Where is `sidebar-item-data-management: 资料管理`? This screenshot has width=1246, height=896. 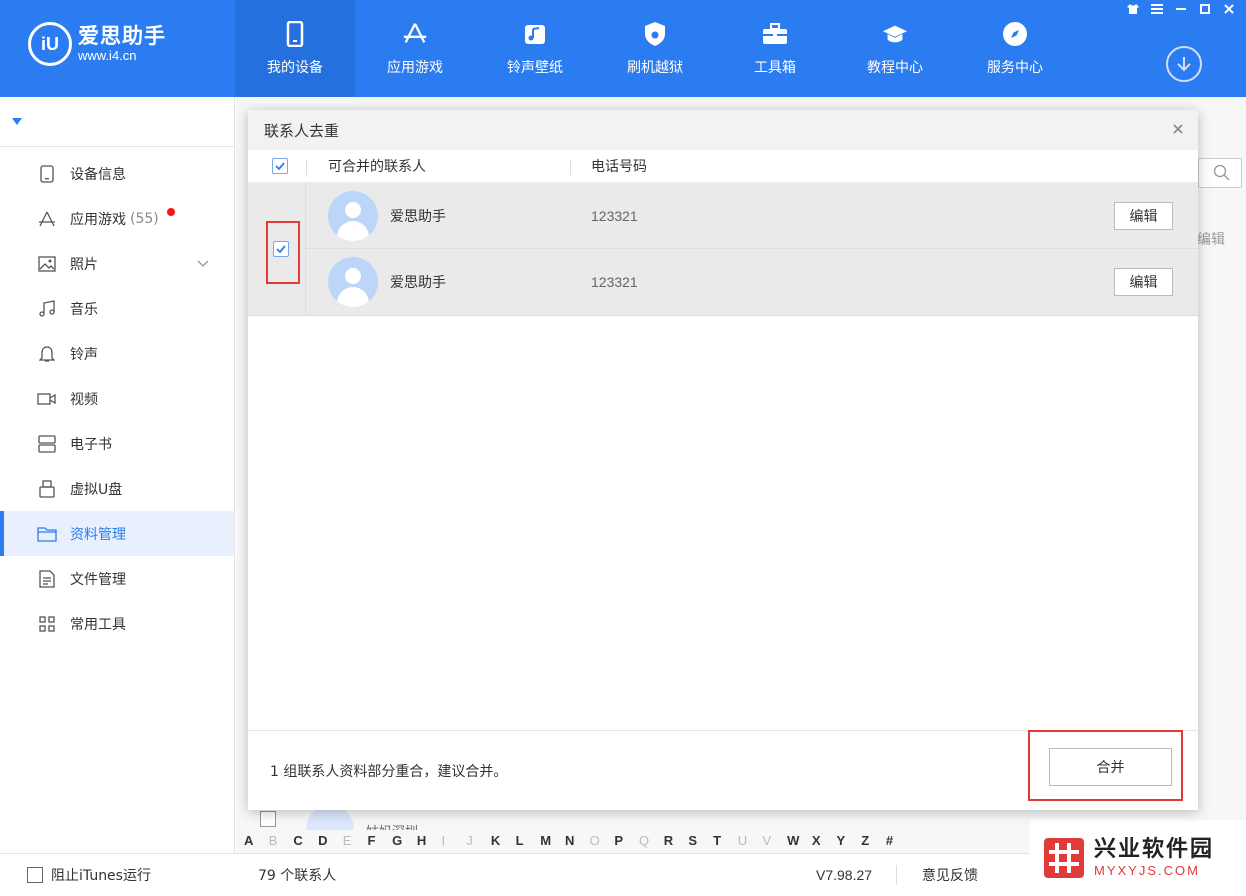
sidebar-item-data-management: 资料管理 is located at coordinates (117, 533).